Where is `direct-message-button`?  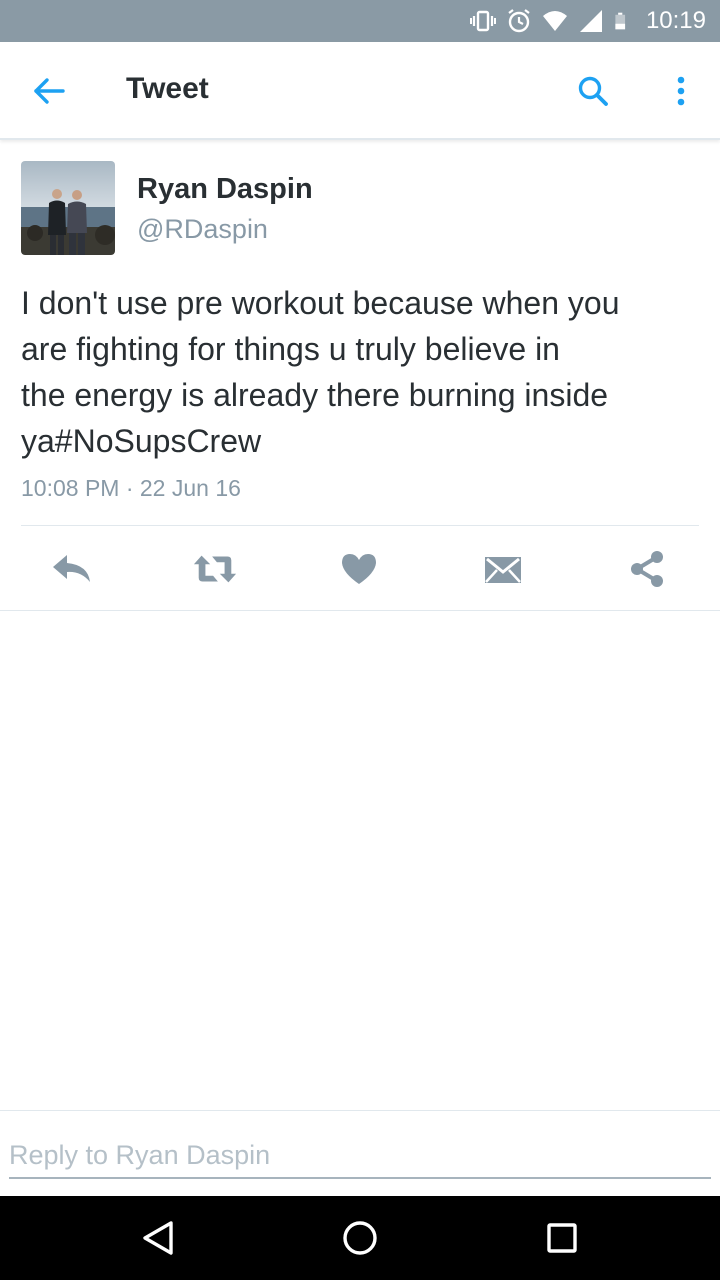 direct-message-button is located at coordinates (503, 569).